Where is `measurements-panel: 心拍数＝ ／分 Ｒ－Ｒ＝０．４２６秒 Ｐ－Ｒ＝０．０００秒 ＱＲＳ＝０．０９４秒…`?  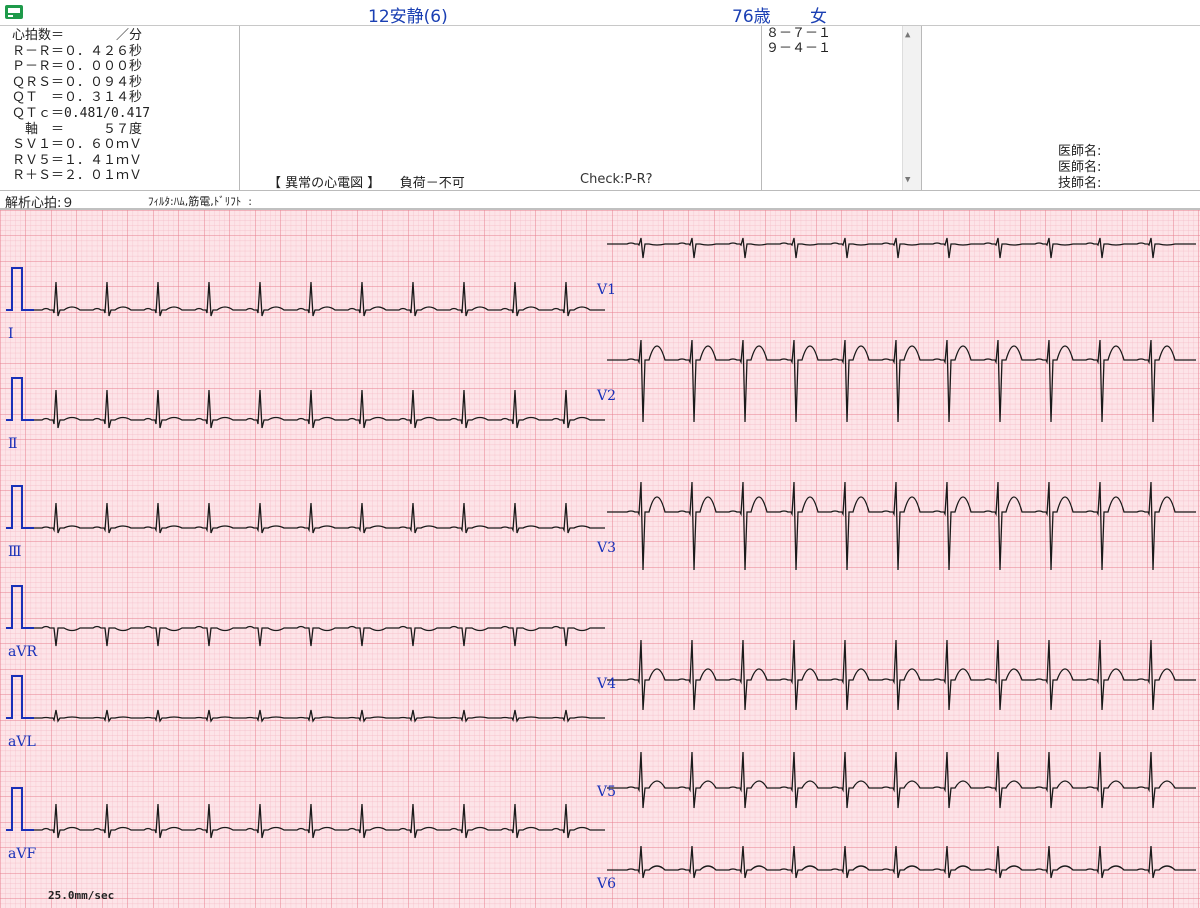
measurements-panel: 心拍数＝ ／分 Ｒ－Ｒ＝０．４２６秒 Ｐ－Ｒ＝０．０００秒 ＱＲＳ＝０．０９４秒… is located at coordinates (120, 108).